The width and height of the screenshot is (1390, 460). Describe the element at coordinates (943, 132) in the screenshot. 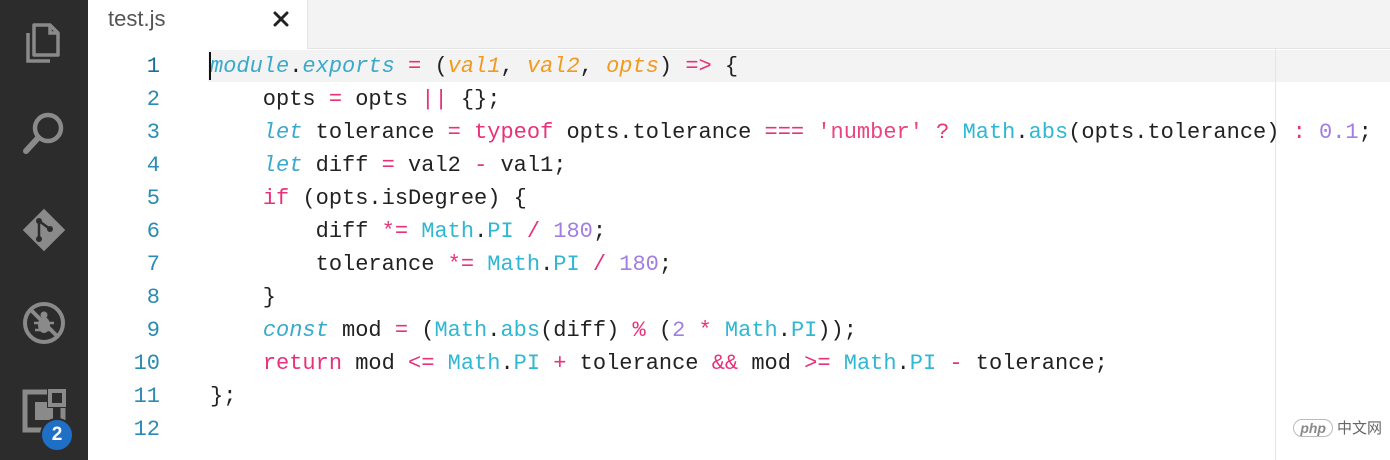

I see `code-token: ?` at that location.